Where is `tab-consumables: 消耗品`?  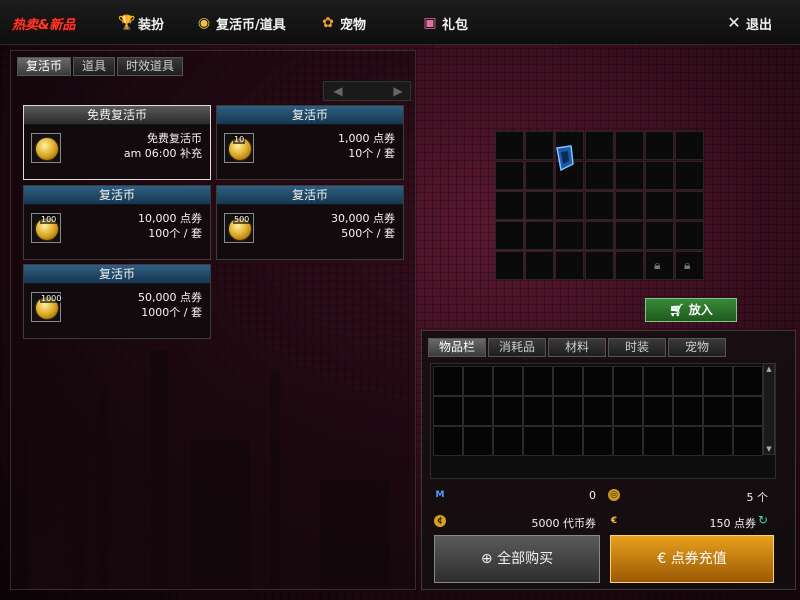
tab-consumables: 消耗品 is located at coordinates (517, 347).